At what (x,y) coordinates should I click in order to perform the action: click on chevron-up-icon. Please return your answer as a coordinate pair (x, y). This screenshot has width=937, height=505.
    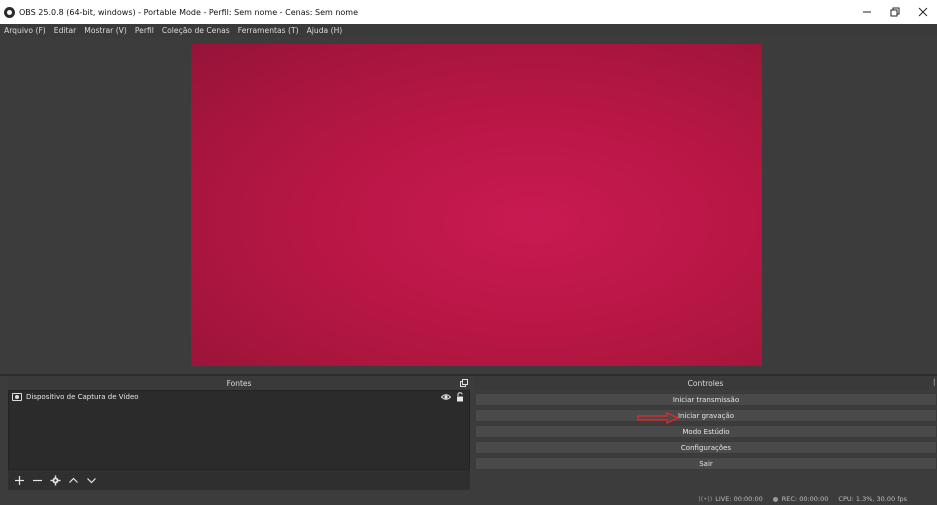
    Looking at the image, I should click on (73, 480).